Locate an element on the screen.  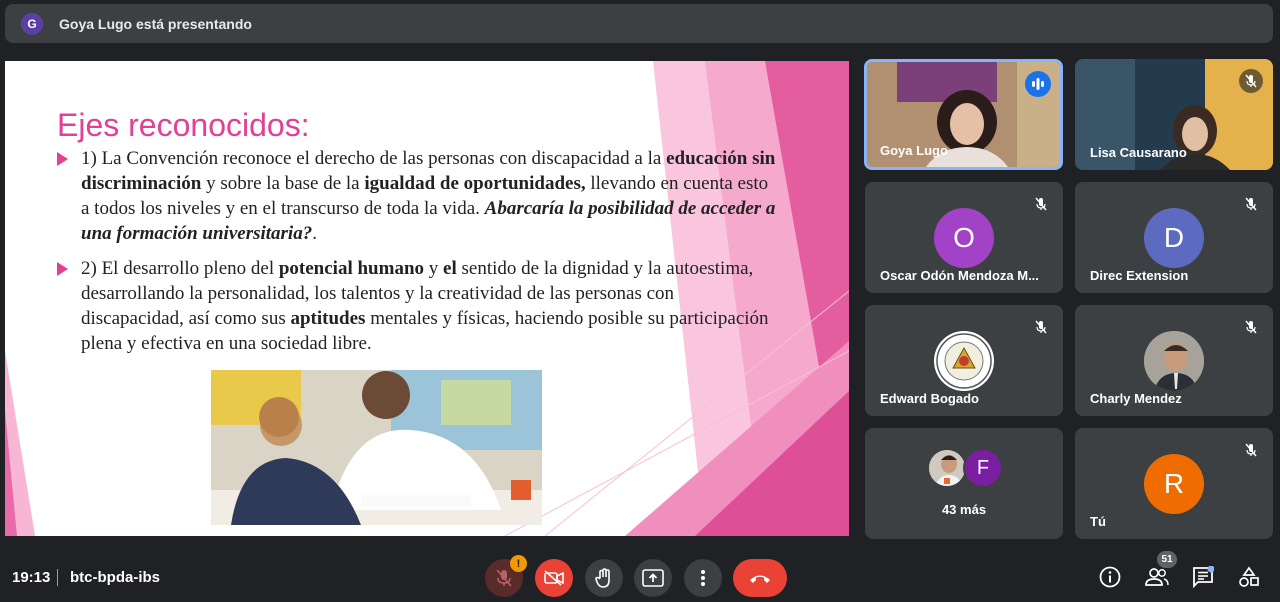
camera-off-icon is located at coordinates (554, 578).